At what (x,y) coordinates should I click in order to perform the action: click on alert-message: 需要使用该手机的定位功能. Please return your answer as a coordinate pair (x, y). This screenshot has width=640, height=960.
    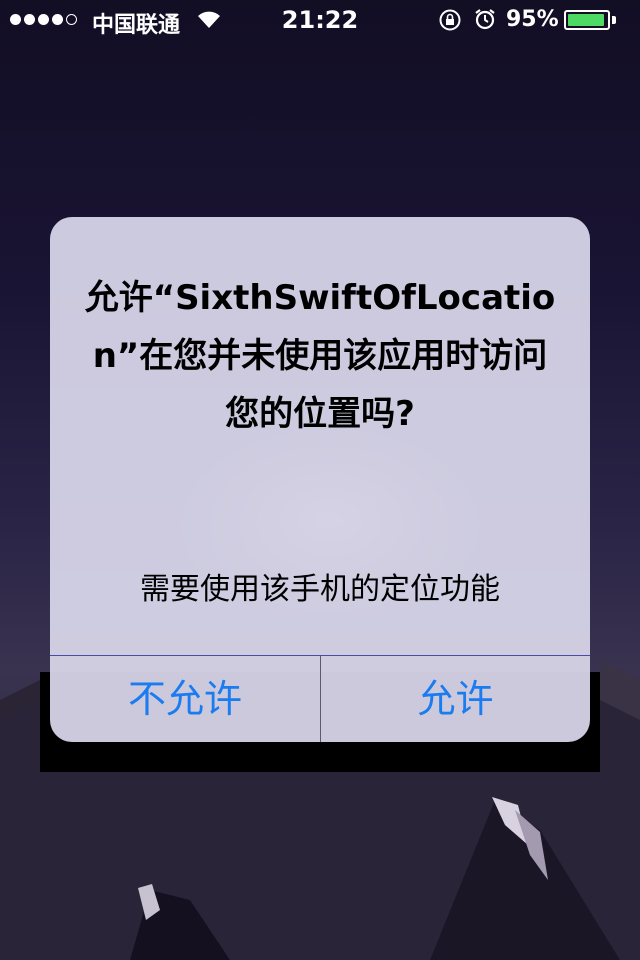
    Looking at the image, I should click on (320, 589).